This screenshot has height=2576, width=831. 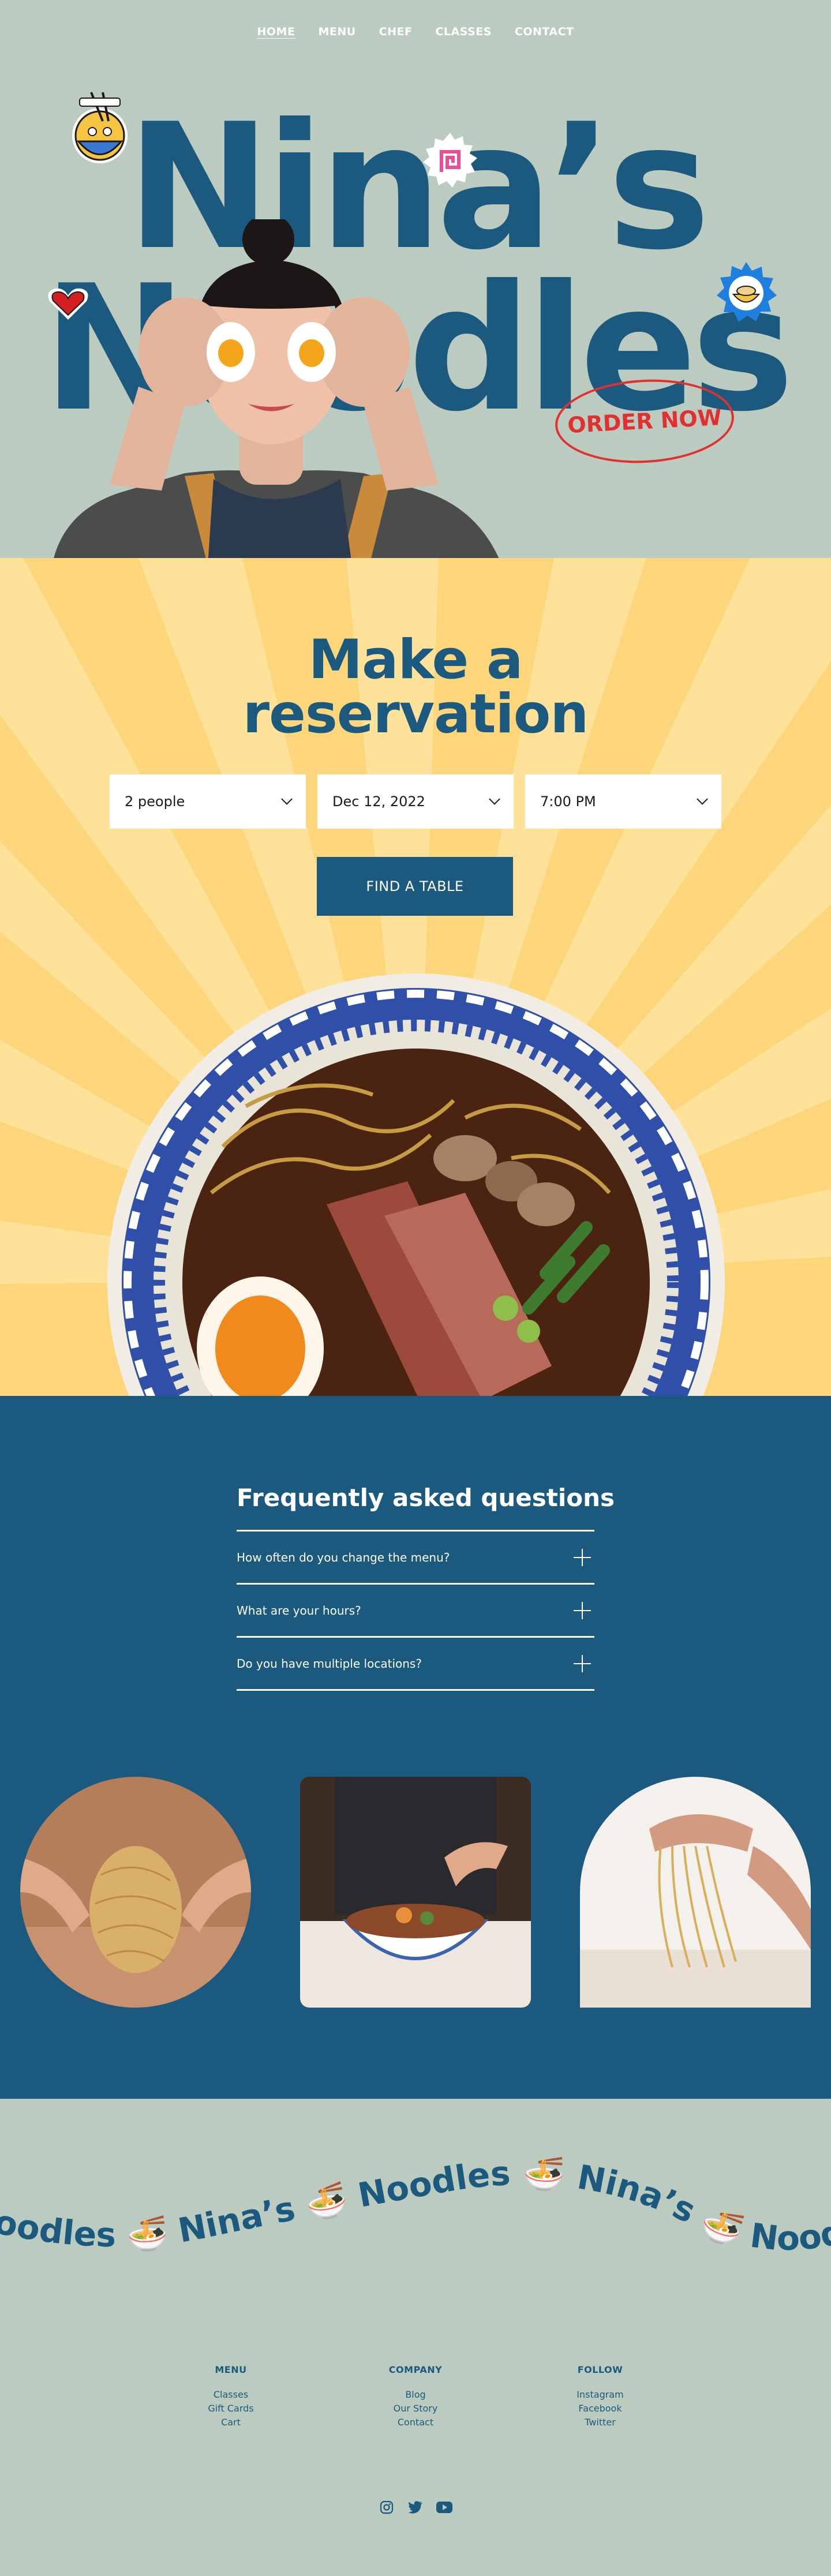 I want to click on footer-link-classes: Classes, so click(x=230, y=2395).